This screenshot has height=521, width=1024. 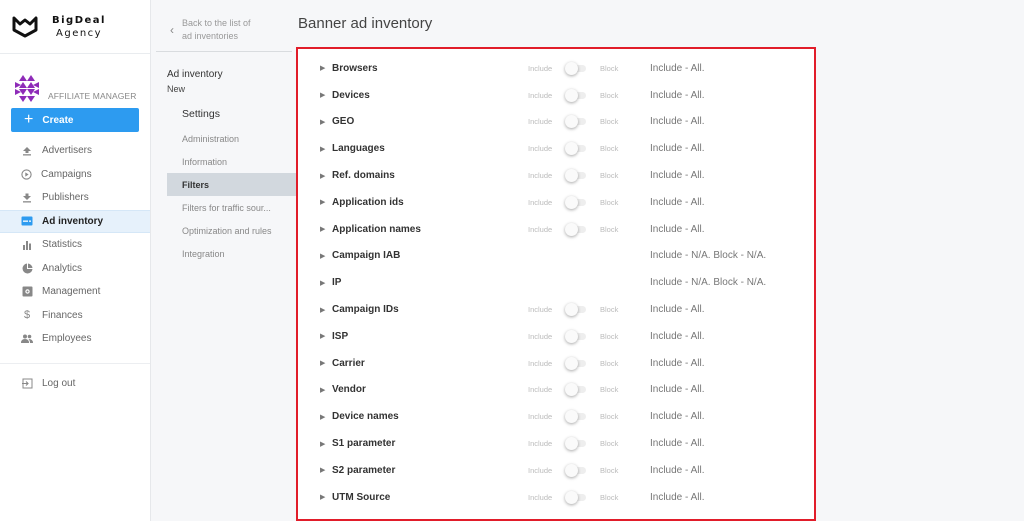 I want to click on nav-item-advertisers: Advertisers, so click(x=75, y=151).